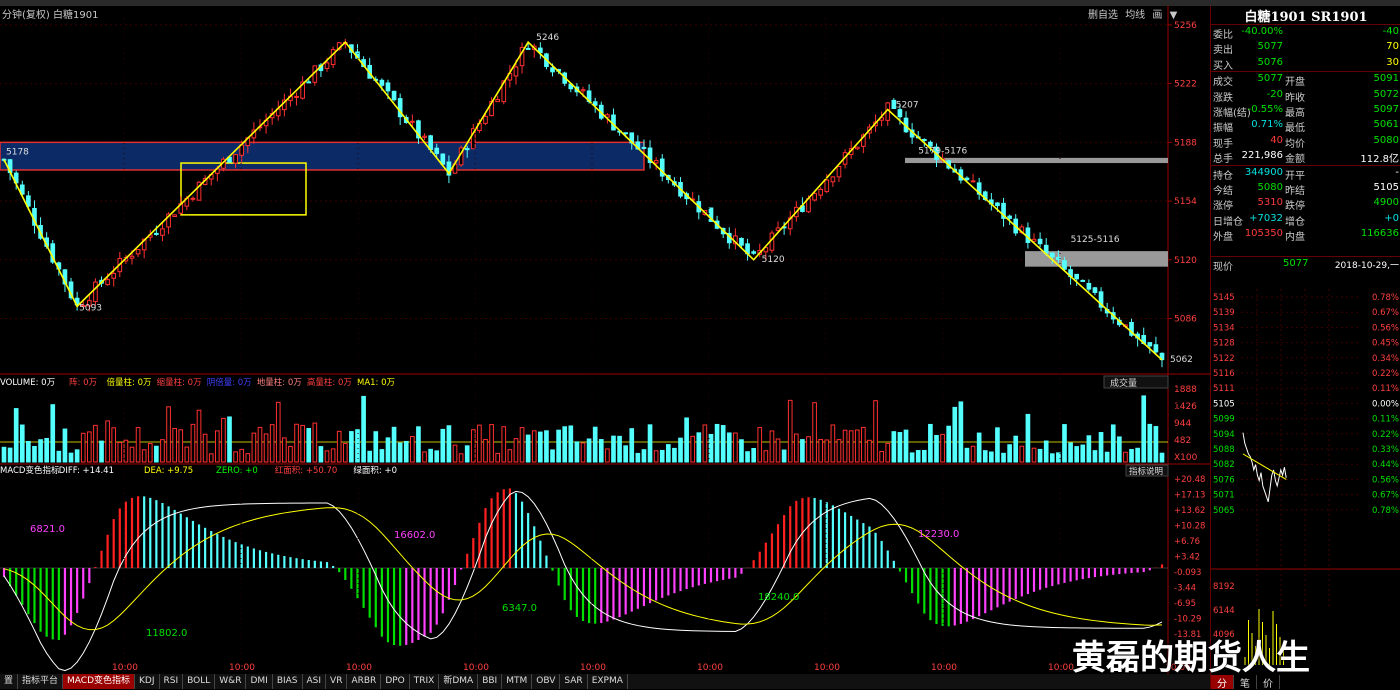  I want to click on tab-mtm: MTM, so click(517, 681).